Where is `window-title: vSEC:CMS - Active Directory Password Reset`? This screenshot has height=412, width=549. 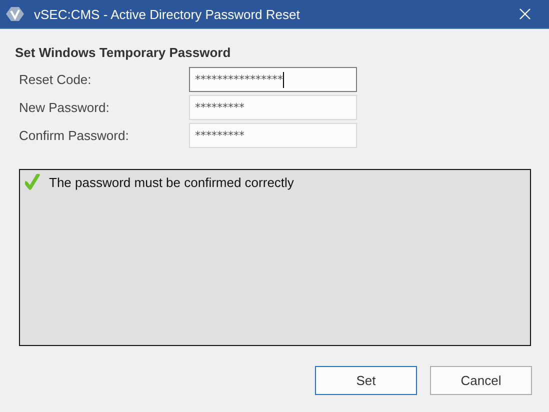 window-title: vSEC:CMS - Active Directory Password Reset is located at coordinates (167, 14).